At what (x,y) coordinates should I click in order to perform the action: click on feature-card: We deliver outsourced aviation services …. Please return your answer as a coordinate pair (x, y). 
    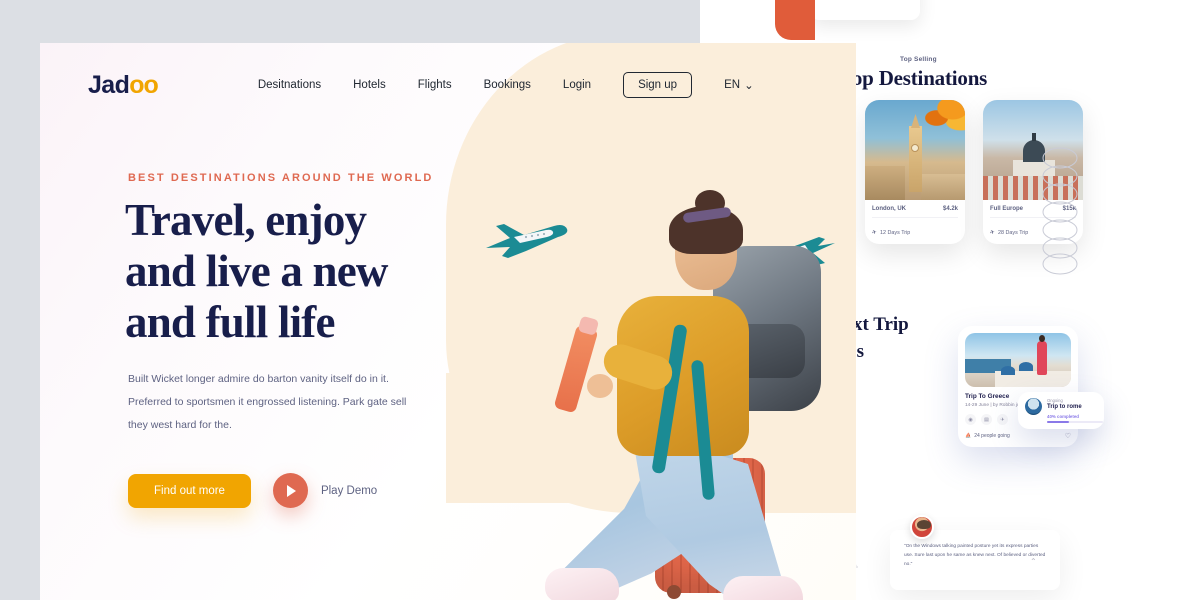
    Looking at the image, I should click on (1085, 7).